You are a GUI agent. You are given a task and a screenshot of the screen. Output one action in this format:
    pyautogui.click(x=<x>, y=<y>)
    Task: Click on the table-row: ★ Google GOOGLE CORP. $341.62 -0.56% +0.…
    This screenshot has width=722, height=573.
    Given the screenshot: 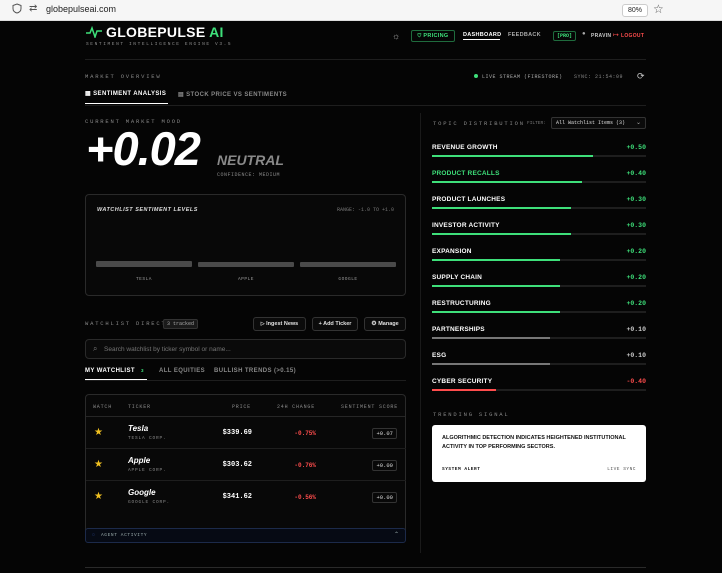 What is the action you would take?
    pyautogui.click(x=246, y=497)
    